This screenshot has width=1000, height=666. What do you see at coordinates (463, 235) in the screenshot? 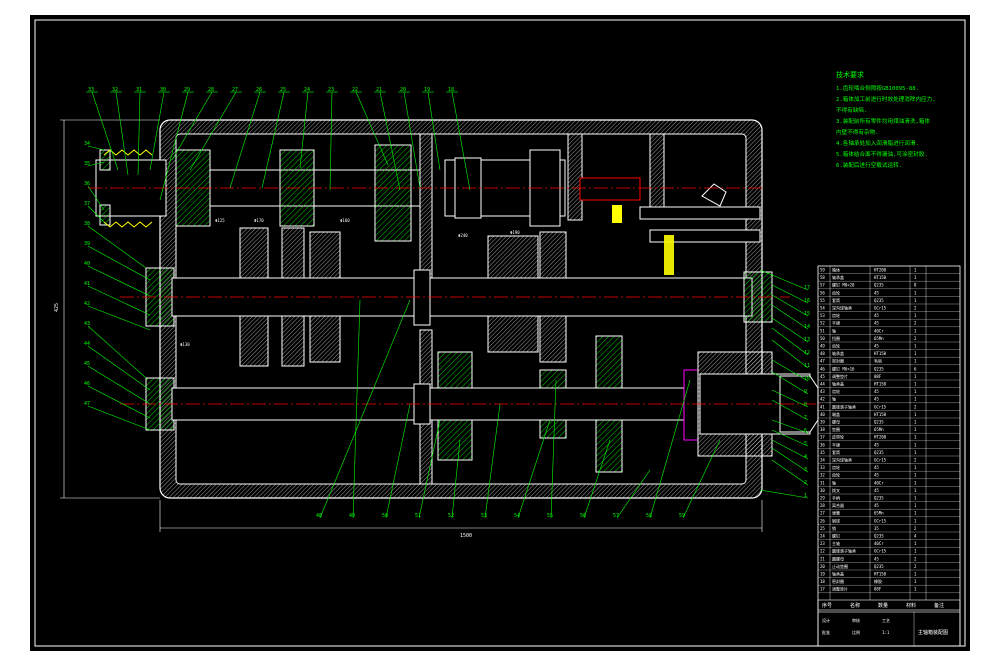
I see `gear-diameter-label: Φ240` at bounding box center [463, 235].